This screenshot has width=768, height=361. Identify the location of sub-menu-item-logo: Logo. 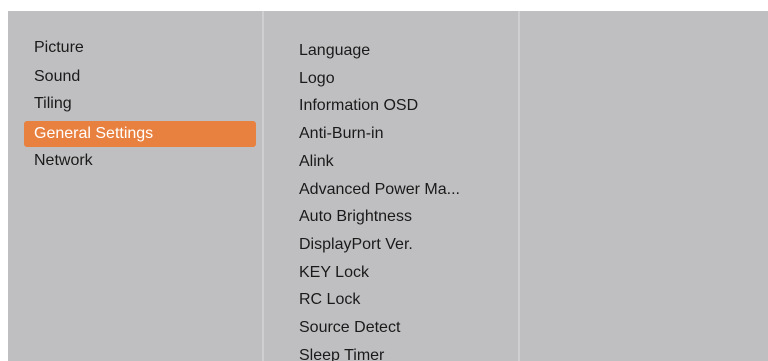
(317, 79).